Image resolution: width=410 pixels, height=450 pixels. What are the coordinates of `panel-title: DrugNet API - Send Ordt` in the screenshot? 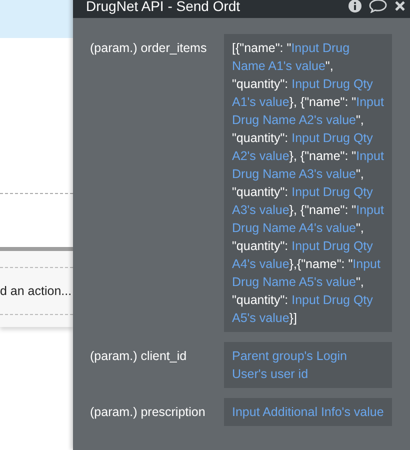 It's located at (164, 7).